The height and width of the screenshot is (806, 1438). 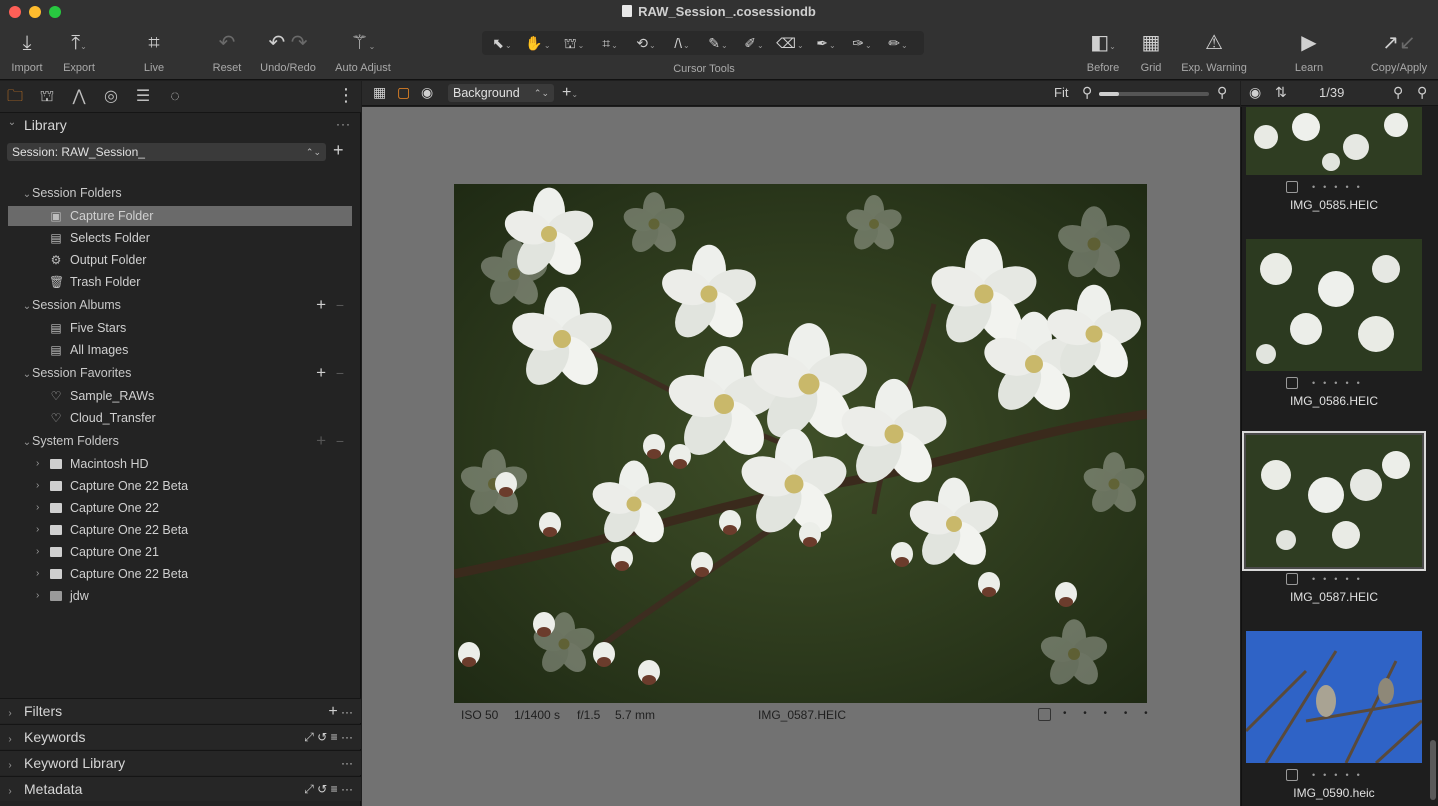 What do you see at coordinates (15, 97) in the screenshot?
I see `library-tab-folder-icon: 🗀` at bounding box center [15, 97].